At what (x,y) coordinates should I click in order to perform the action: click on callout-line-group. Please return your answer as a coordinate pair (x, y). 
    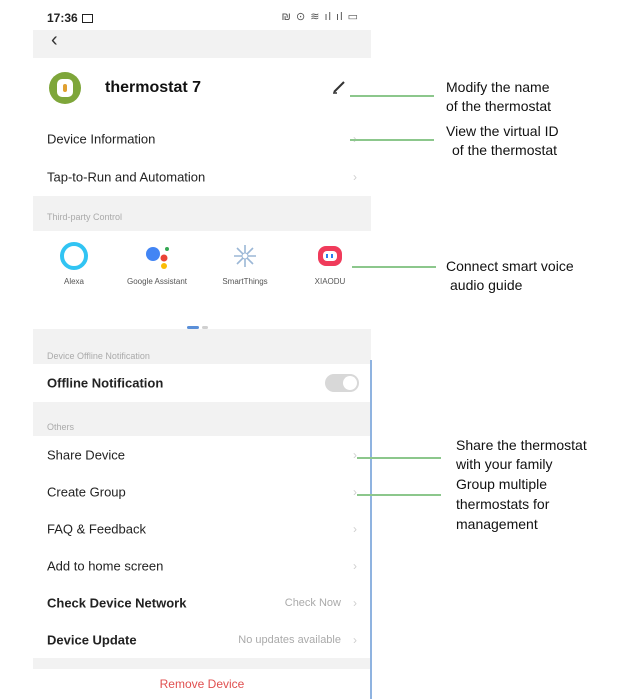
    Looking at the image, I should click on (399, 495).